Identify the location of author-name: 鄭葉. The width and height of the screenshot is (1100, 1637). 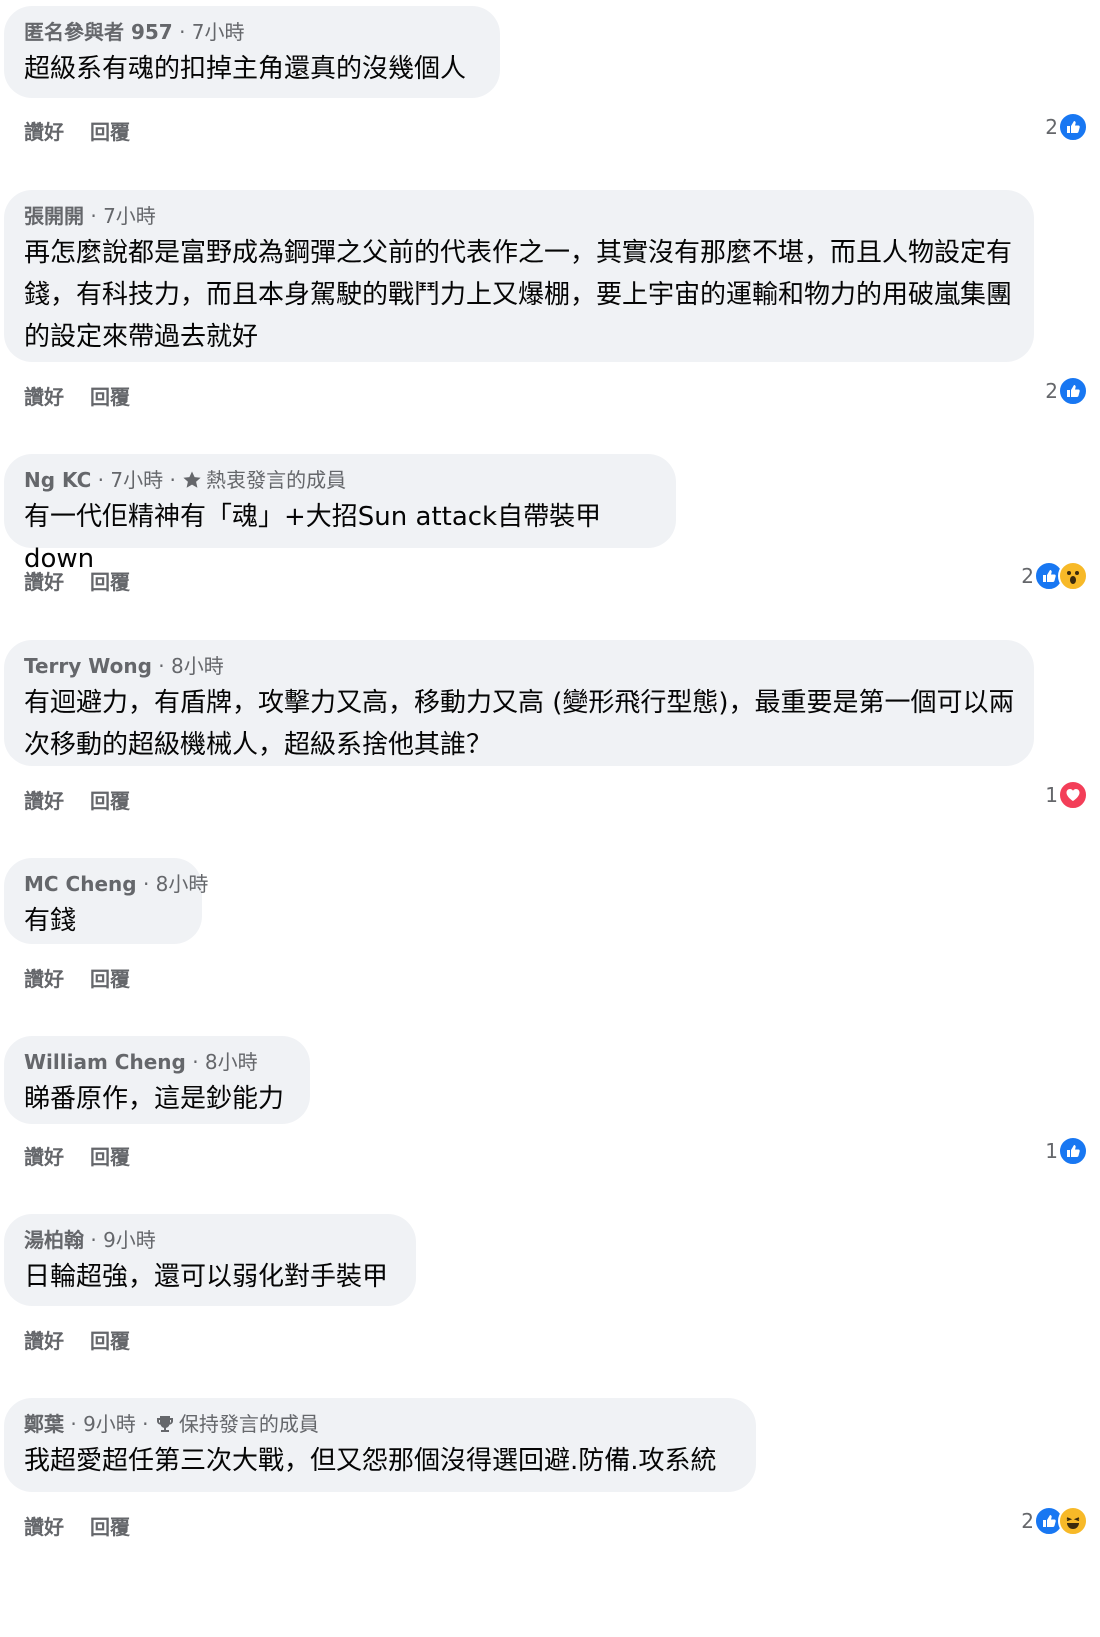
(44, 1424).